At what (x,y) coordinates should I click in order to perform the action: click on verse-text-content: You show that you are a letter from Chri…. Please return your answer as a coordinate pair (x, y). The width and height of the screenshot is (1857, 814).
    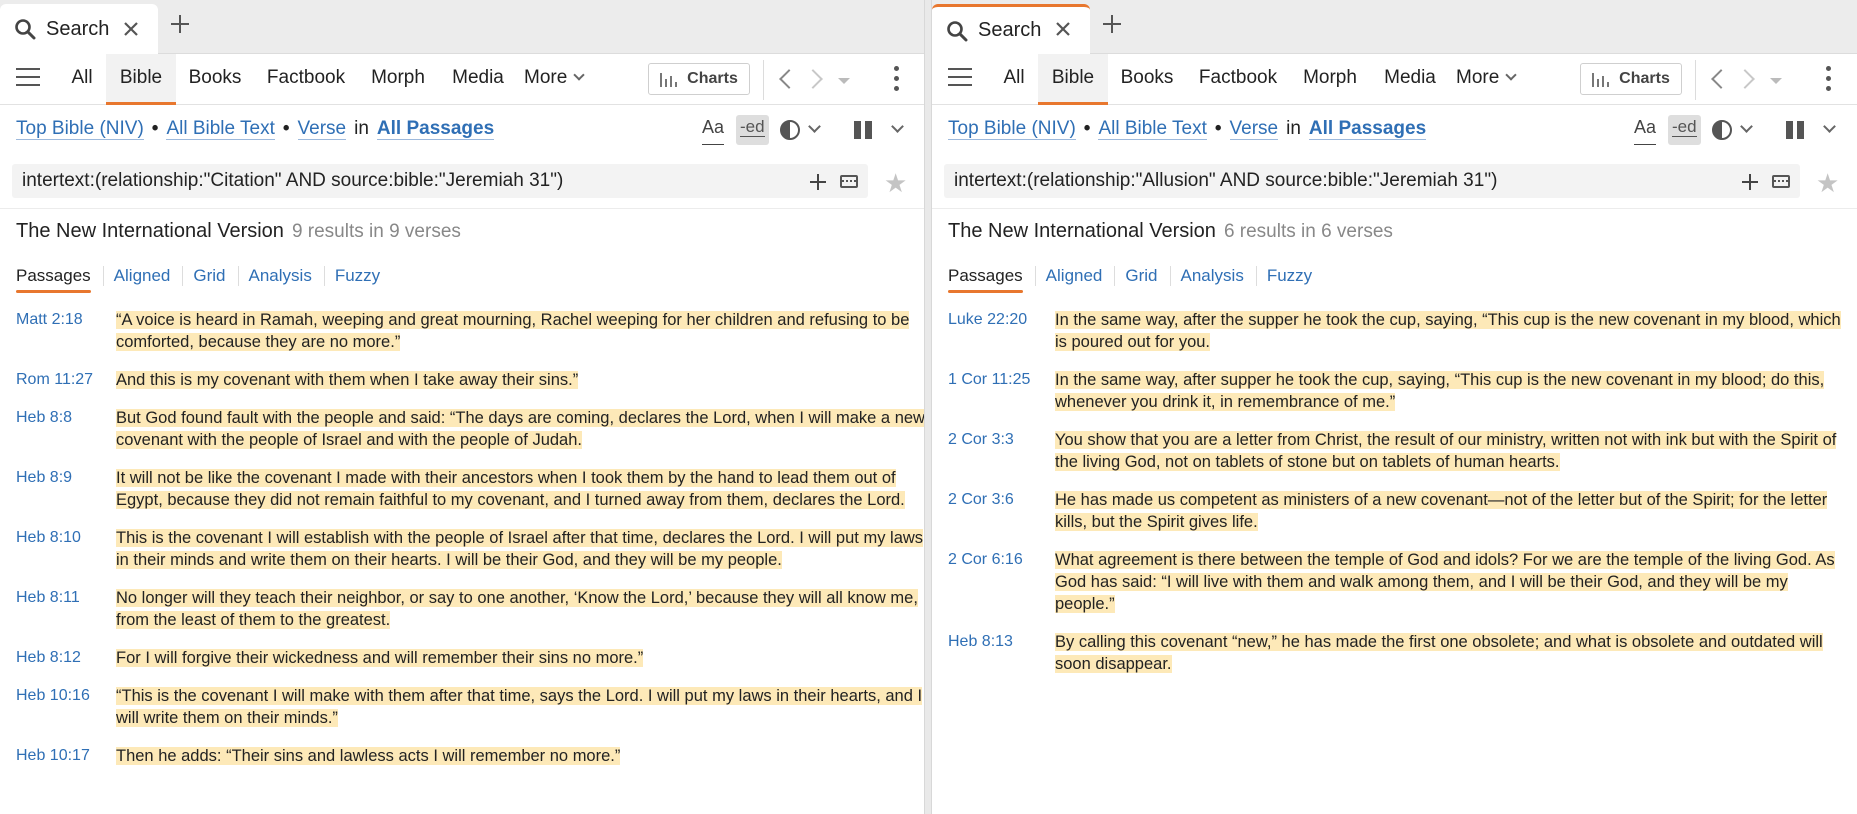
    Looking at the image, I should click on (1446, 451).